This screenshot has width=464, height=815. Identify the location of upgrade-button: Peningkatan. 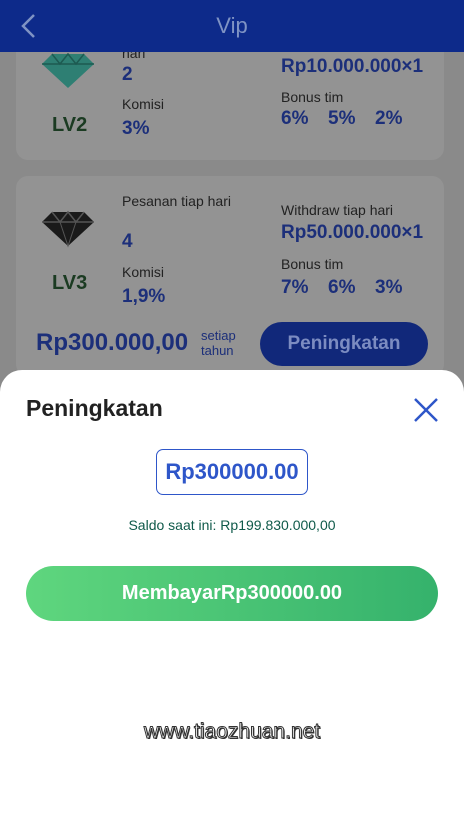
(344, 344).